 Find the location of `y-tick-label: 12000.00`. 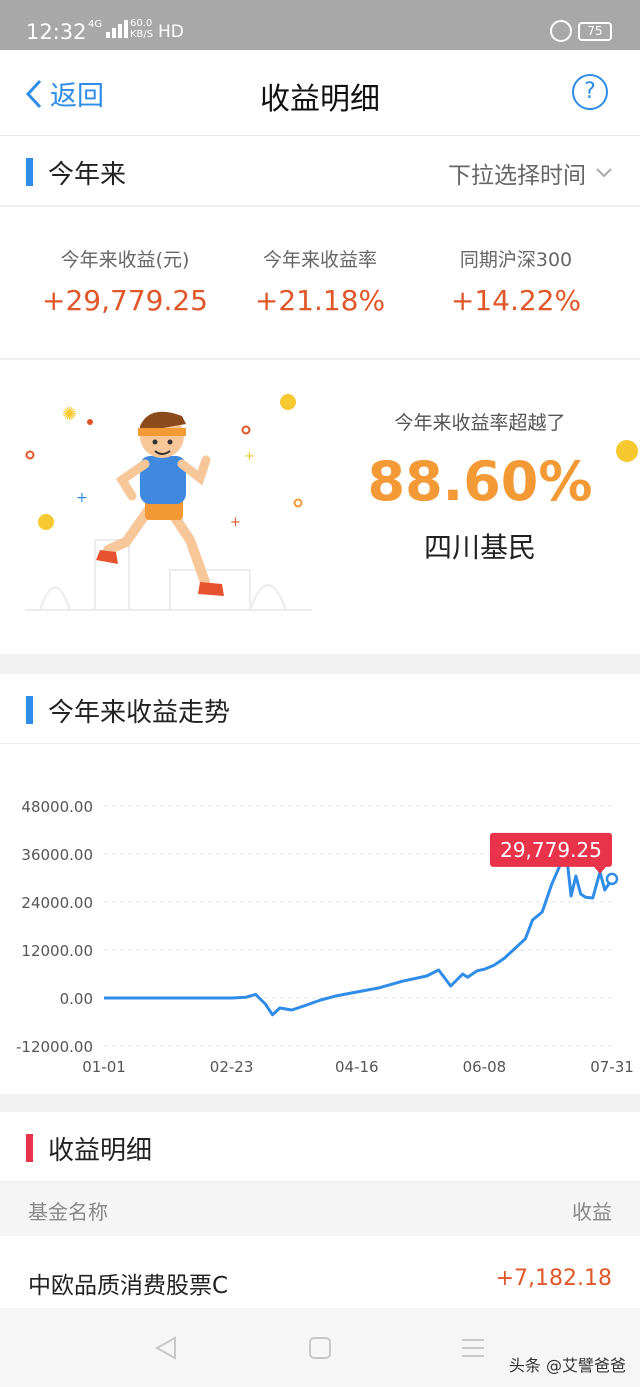

y-tick-label: 12000.00 is located at coordinates (57, 951).